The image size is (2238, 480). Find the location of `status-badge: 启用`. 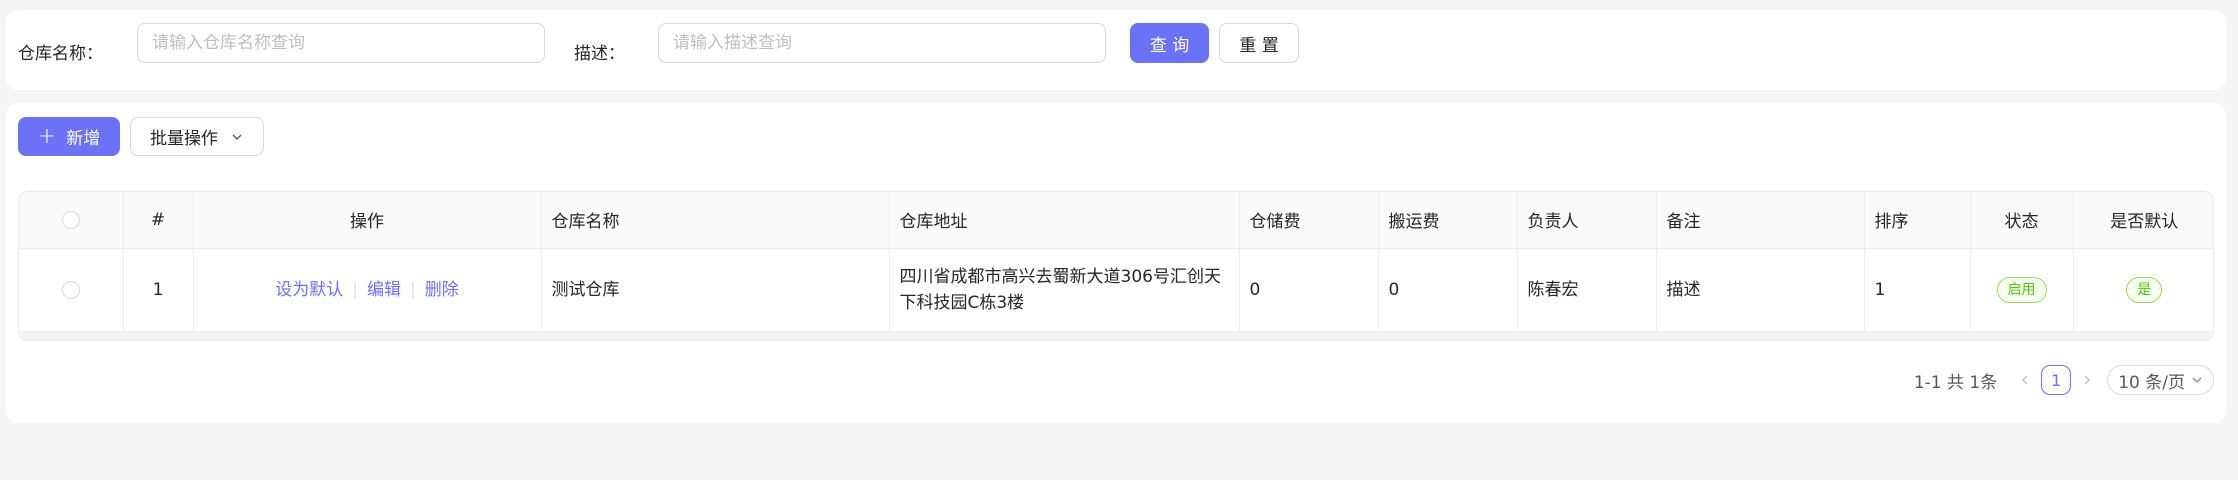

status-badge: 启用 is located at coordinates (2021, 290).